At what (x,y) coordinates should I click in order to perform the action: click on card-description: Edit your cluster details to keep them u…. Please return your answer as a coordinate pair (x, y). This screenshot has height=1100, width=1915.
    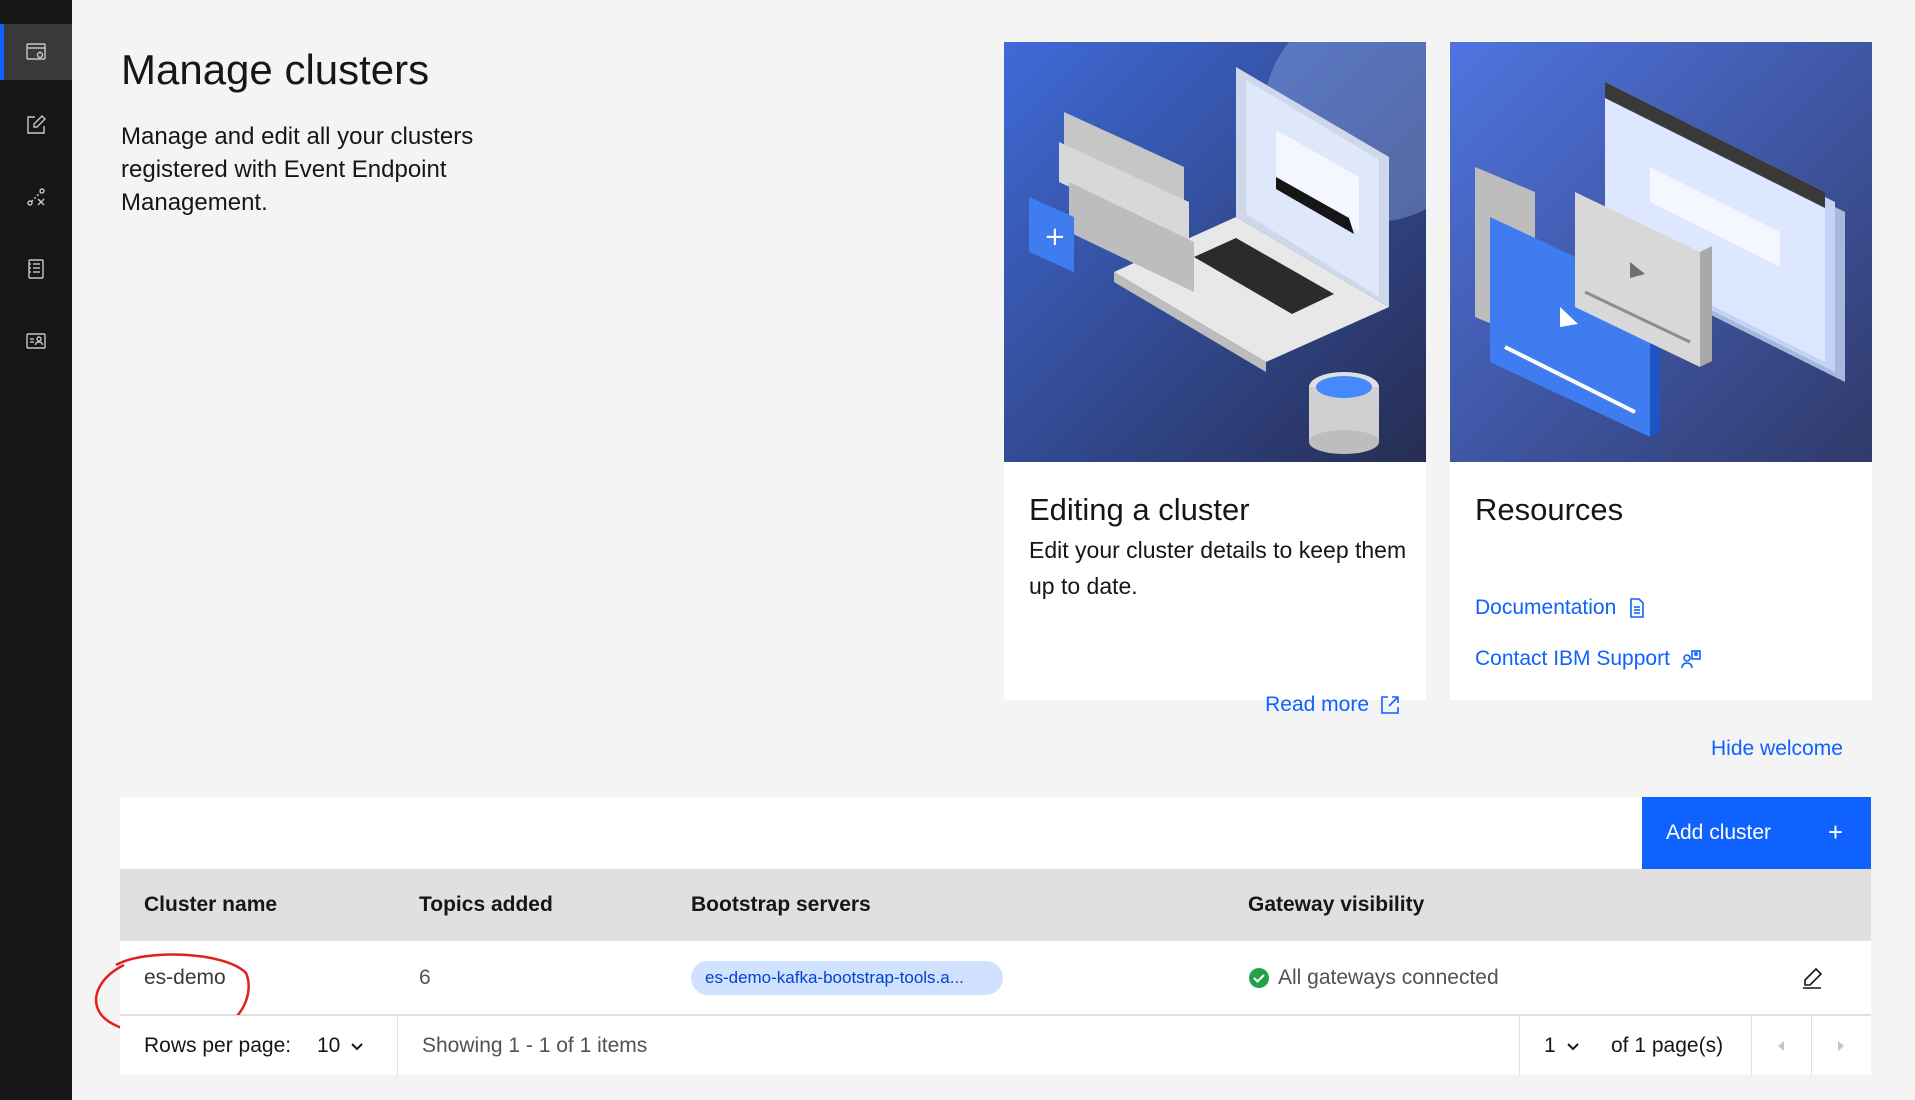
    Looking at the image, I should click on (1218, 568).